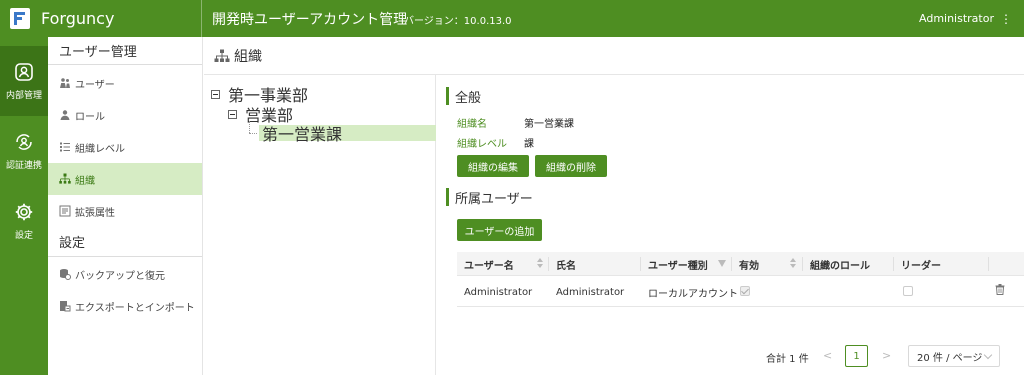 The width and height of the screenshot is (1024, 375). What do you see at coordinates (482, 144) in the screenshot?
I see `org-level-label: 組織レベル` at bounding box center [482, 144].